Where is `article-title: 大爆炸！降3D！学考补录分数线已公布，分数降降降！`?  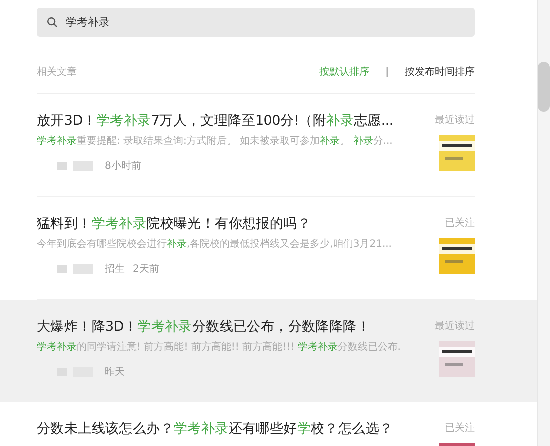
article-title: 大爆炸！降3D！学考补录分数线已公布，分数降降降！ is located at coordinates (204, 327).